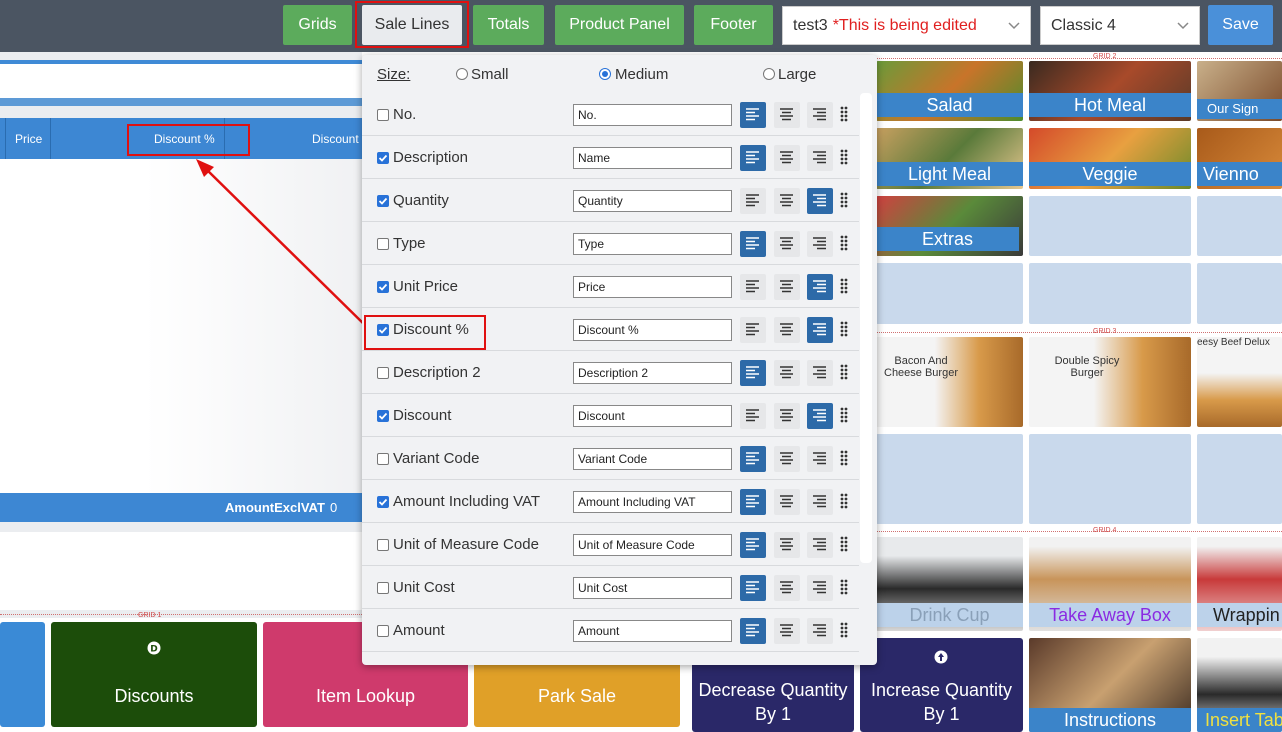  Describe the element at coordinates (1240, 25) in the screenshot. I see `save-button: Save` at that location.